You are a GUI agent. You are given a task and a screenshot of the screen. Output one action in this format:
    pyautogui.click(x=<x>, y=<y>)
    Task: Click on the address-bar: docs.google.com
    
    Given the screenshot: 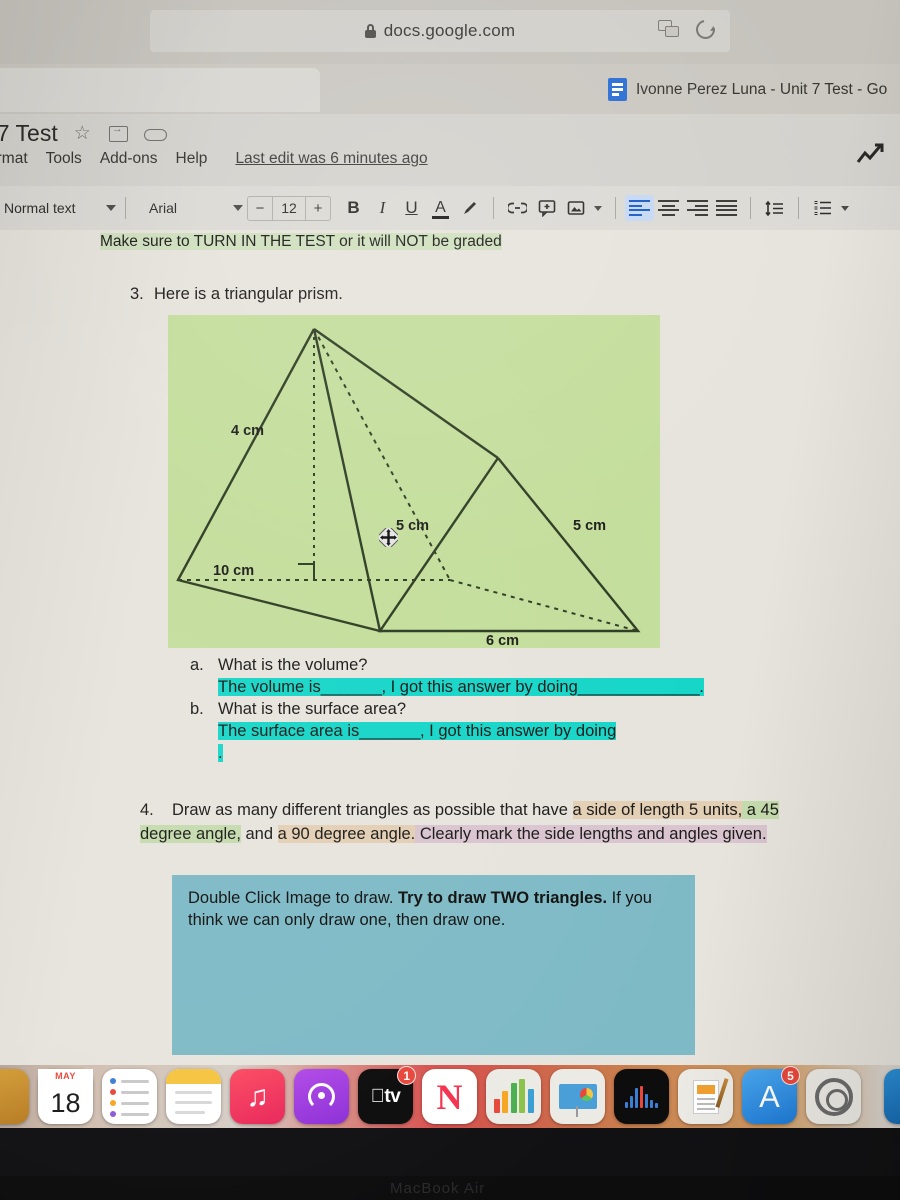 What is the action you would take?
    pyautogui.click(x=440, y=31)
    